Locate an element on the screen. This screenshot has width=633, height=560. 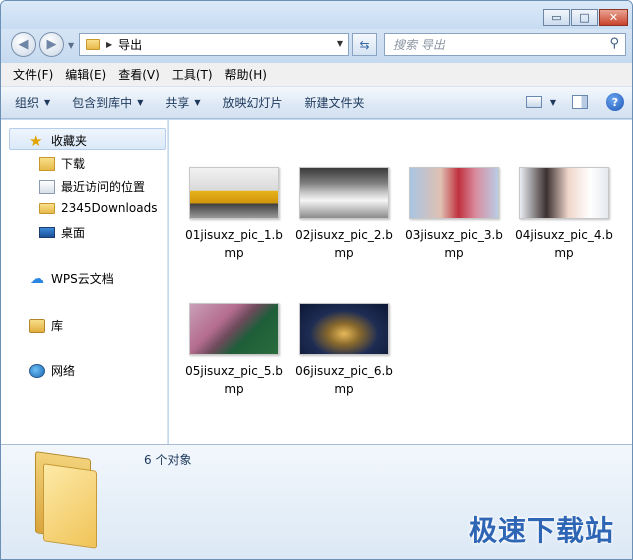
menu-file: 文件(F) is located at coordinates (33, 74).